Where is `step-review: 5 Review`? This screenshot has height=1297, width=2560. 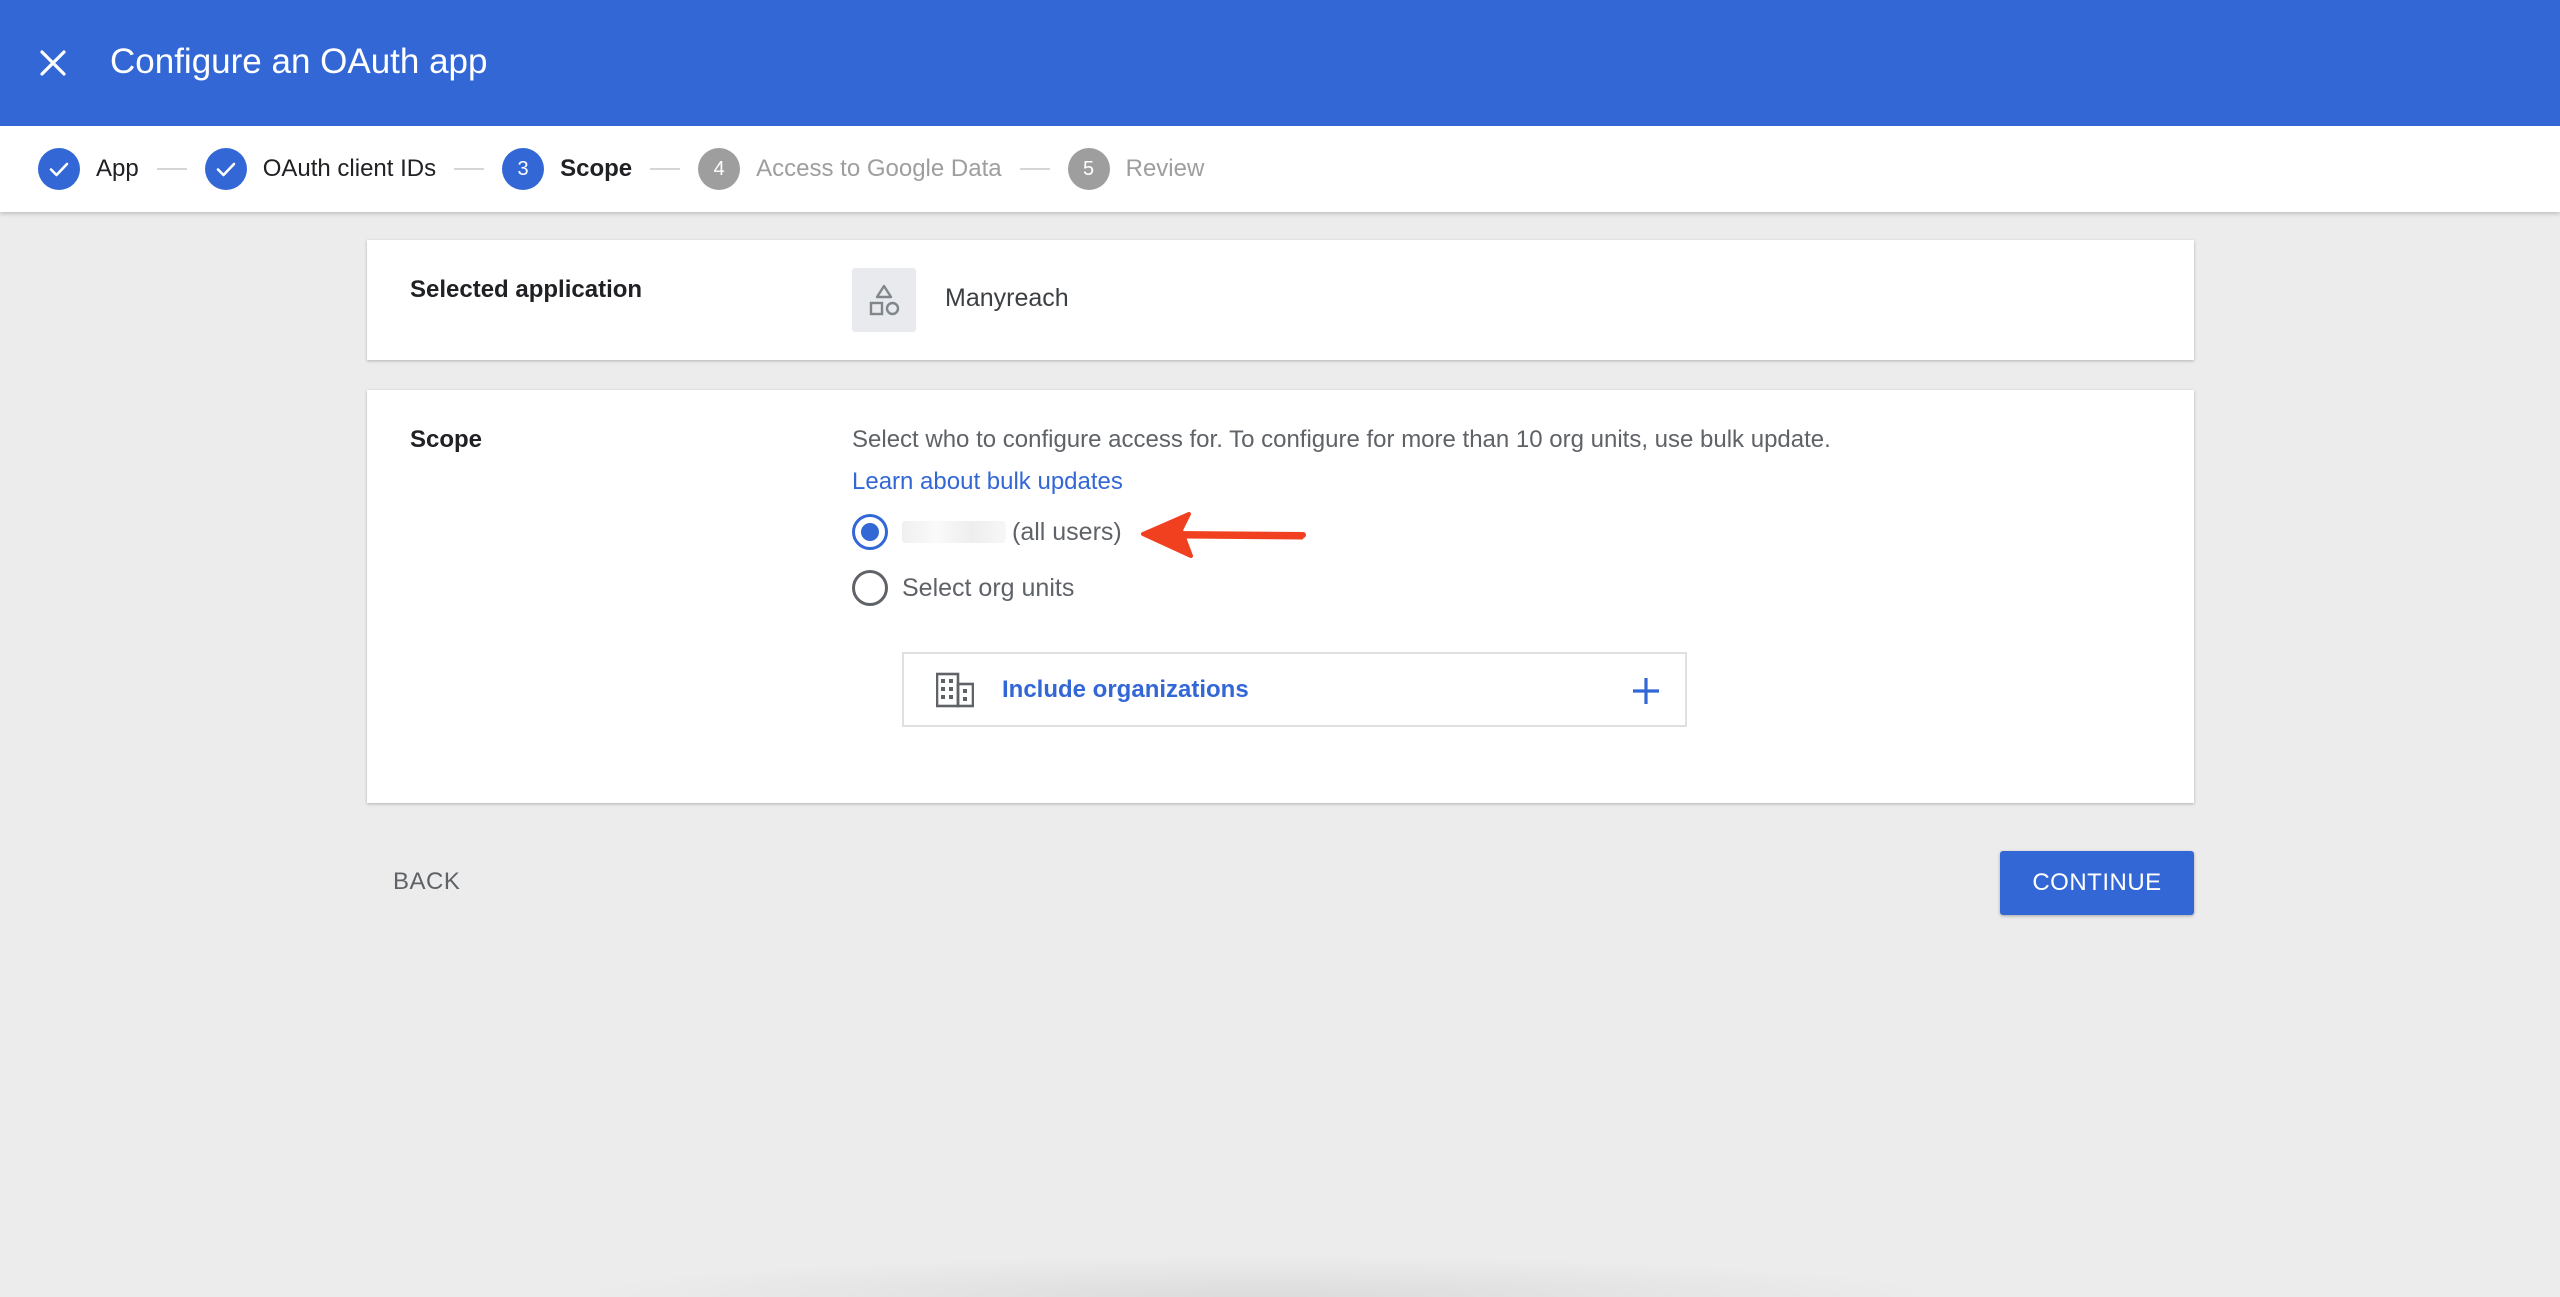 step-review: 5 Review is located at coordinates (1136, 169).